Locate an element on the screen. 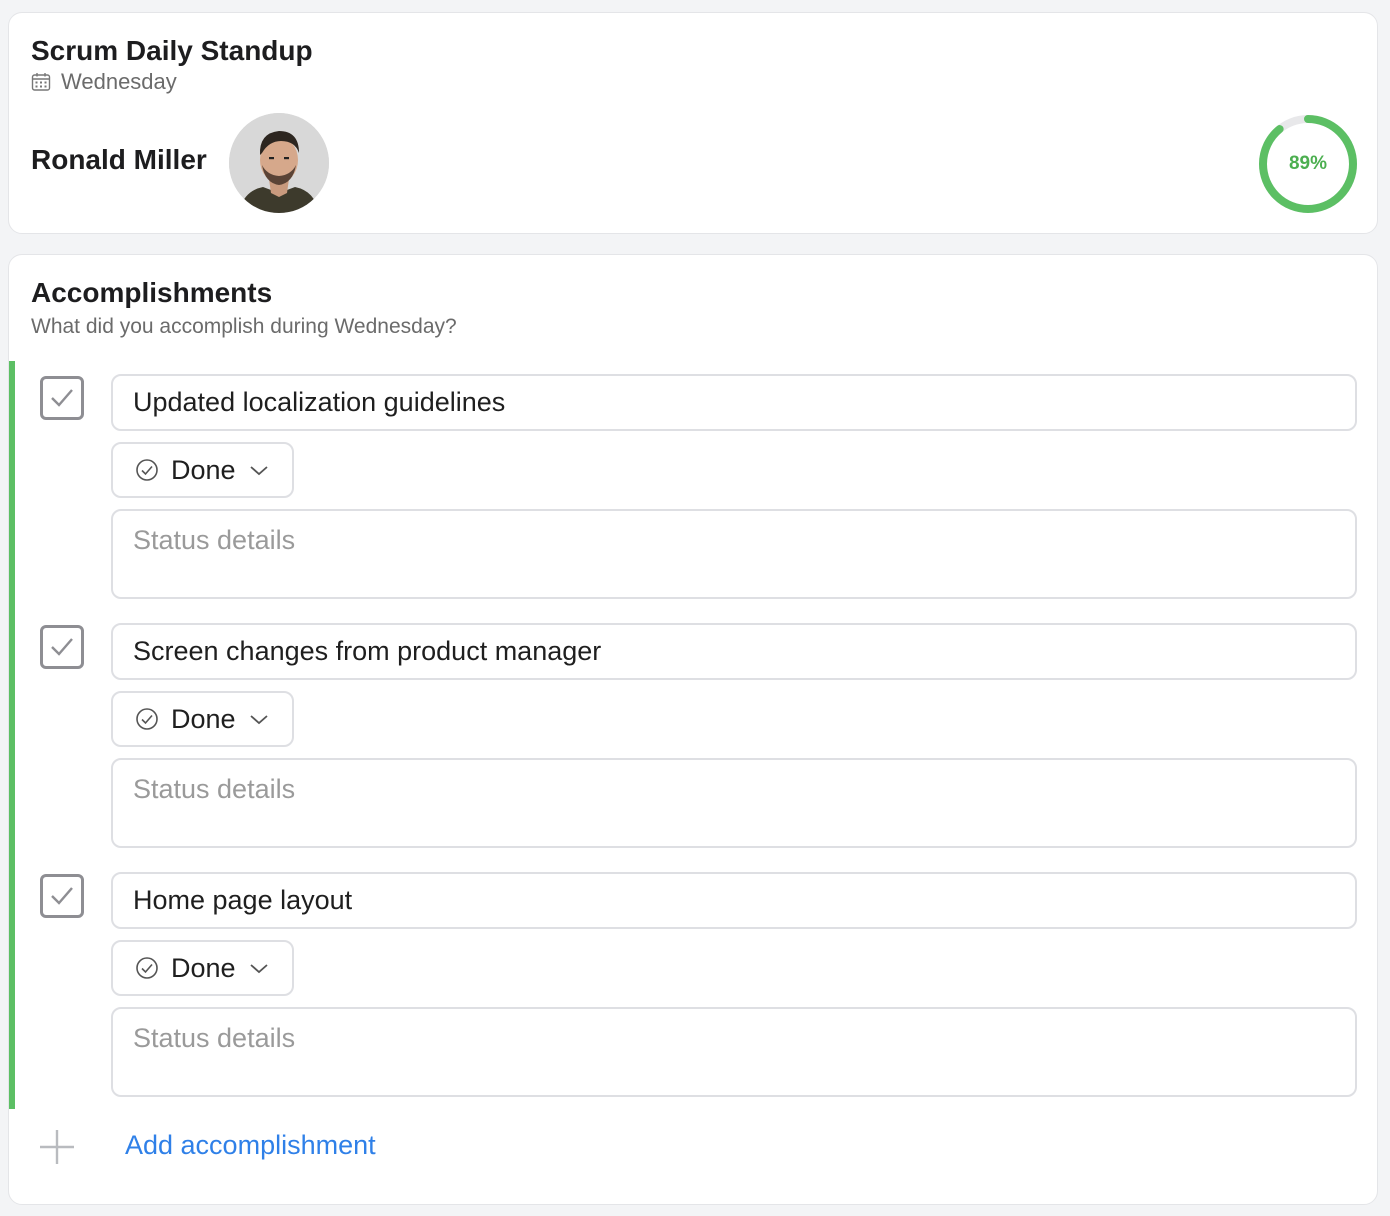  avatar is located at coordinates (279, 163).